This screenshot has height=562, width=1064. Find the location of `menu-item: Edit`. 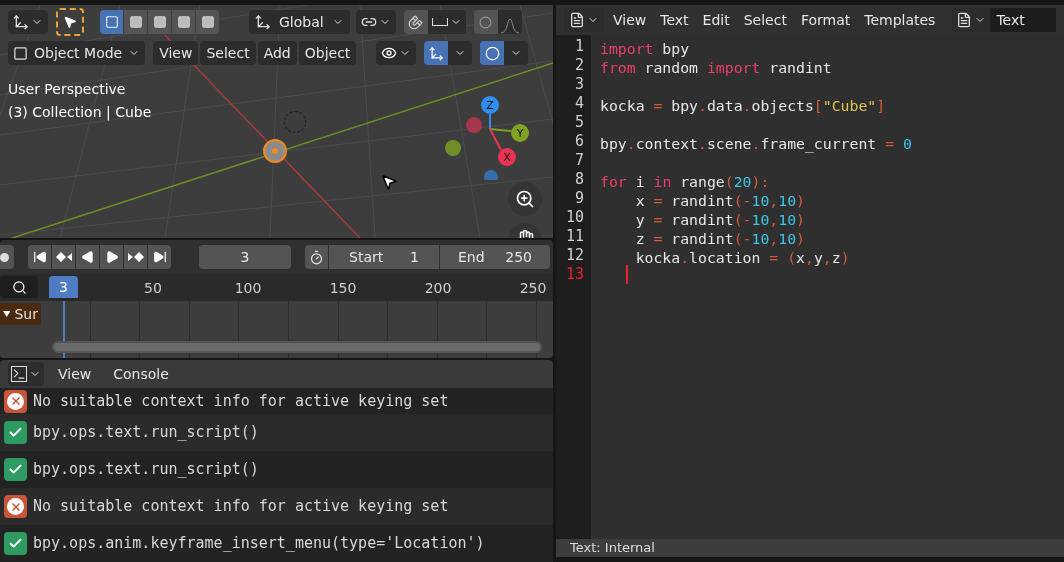

menu-item: Edit is located at coordinates (716, 20).